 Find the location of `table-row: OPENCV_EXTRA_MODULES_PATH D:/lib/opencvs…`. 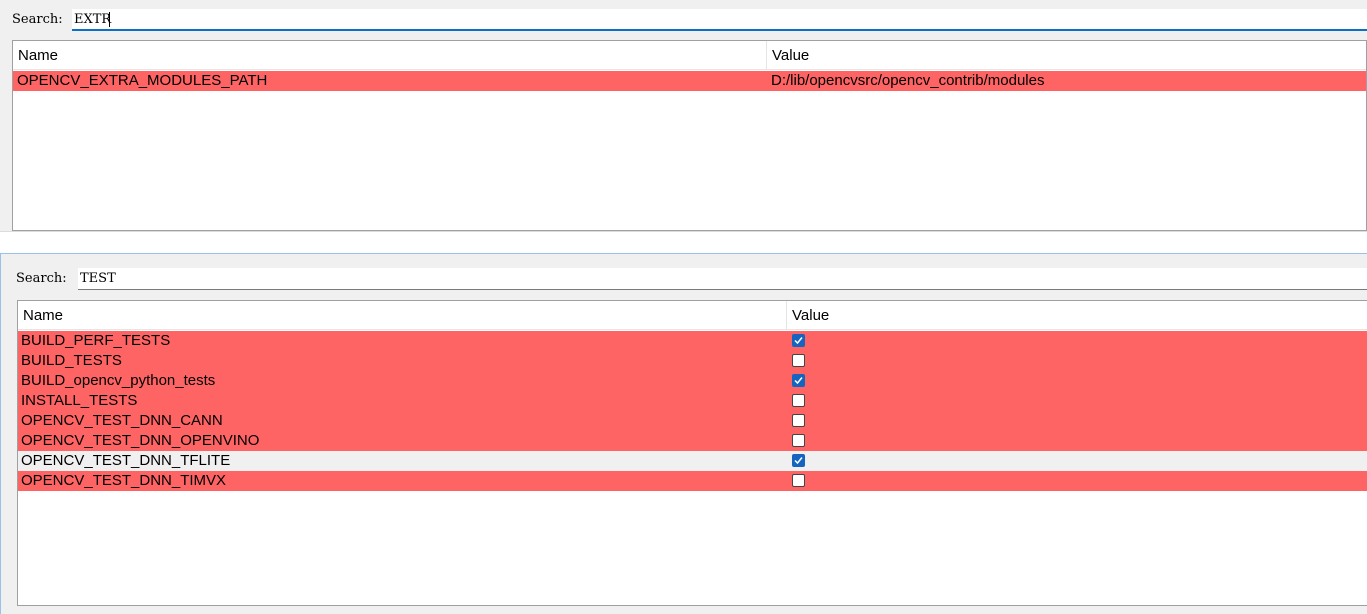

table-row: OPENCV_EXTRA_MODULES_PATH D:/lib/opencvs… is located at coordinates (689, 81).